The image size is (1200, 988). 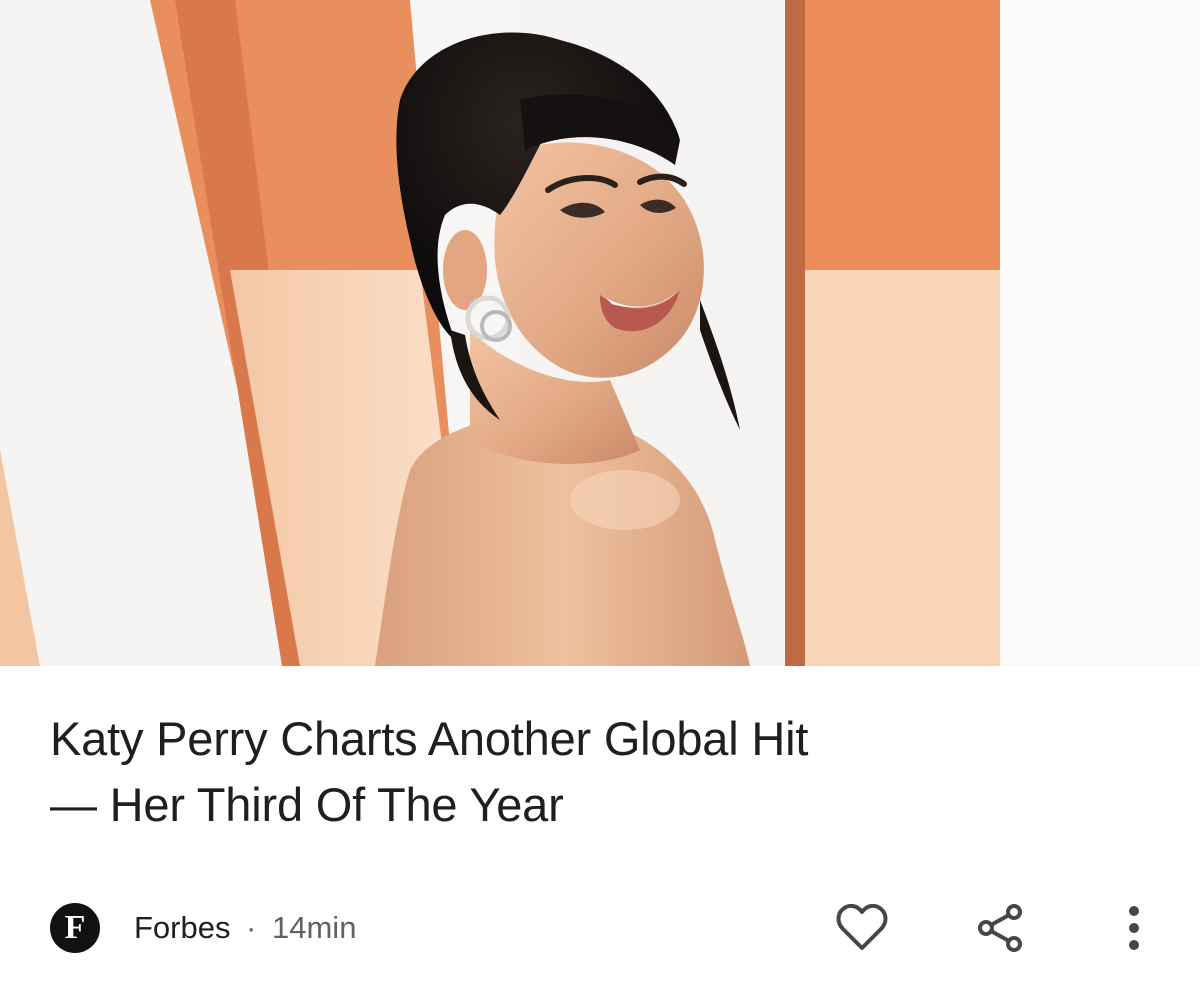 What do you see at coordinates (314, 927) in the screenshot?
I see `published-time: 14min` at bounding box center [314, 927].